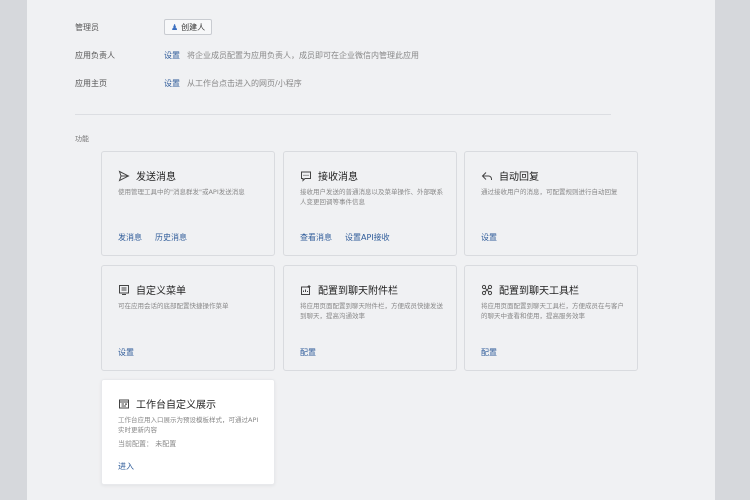  Describe the element at coordinates (188, 203) in the screenshot. I see `card-send-message: 发送消息 使用管理工具中的"消息群发"或API发送消息 发消息 历史消息` at that location.